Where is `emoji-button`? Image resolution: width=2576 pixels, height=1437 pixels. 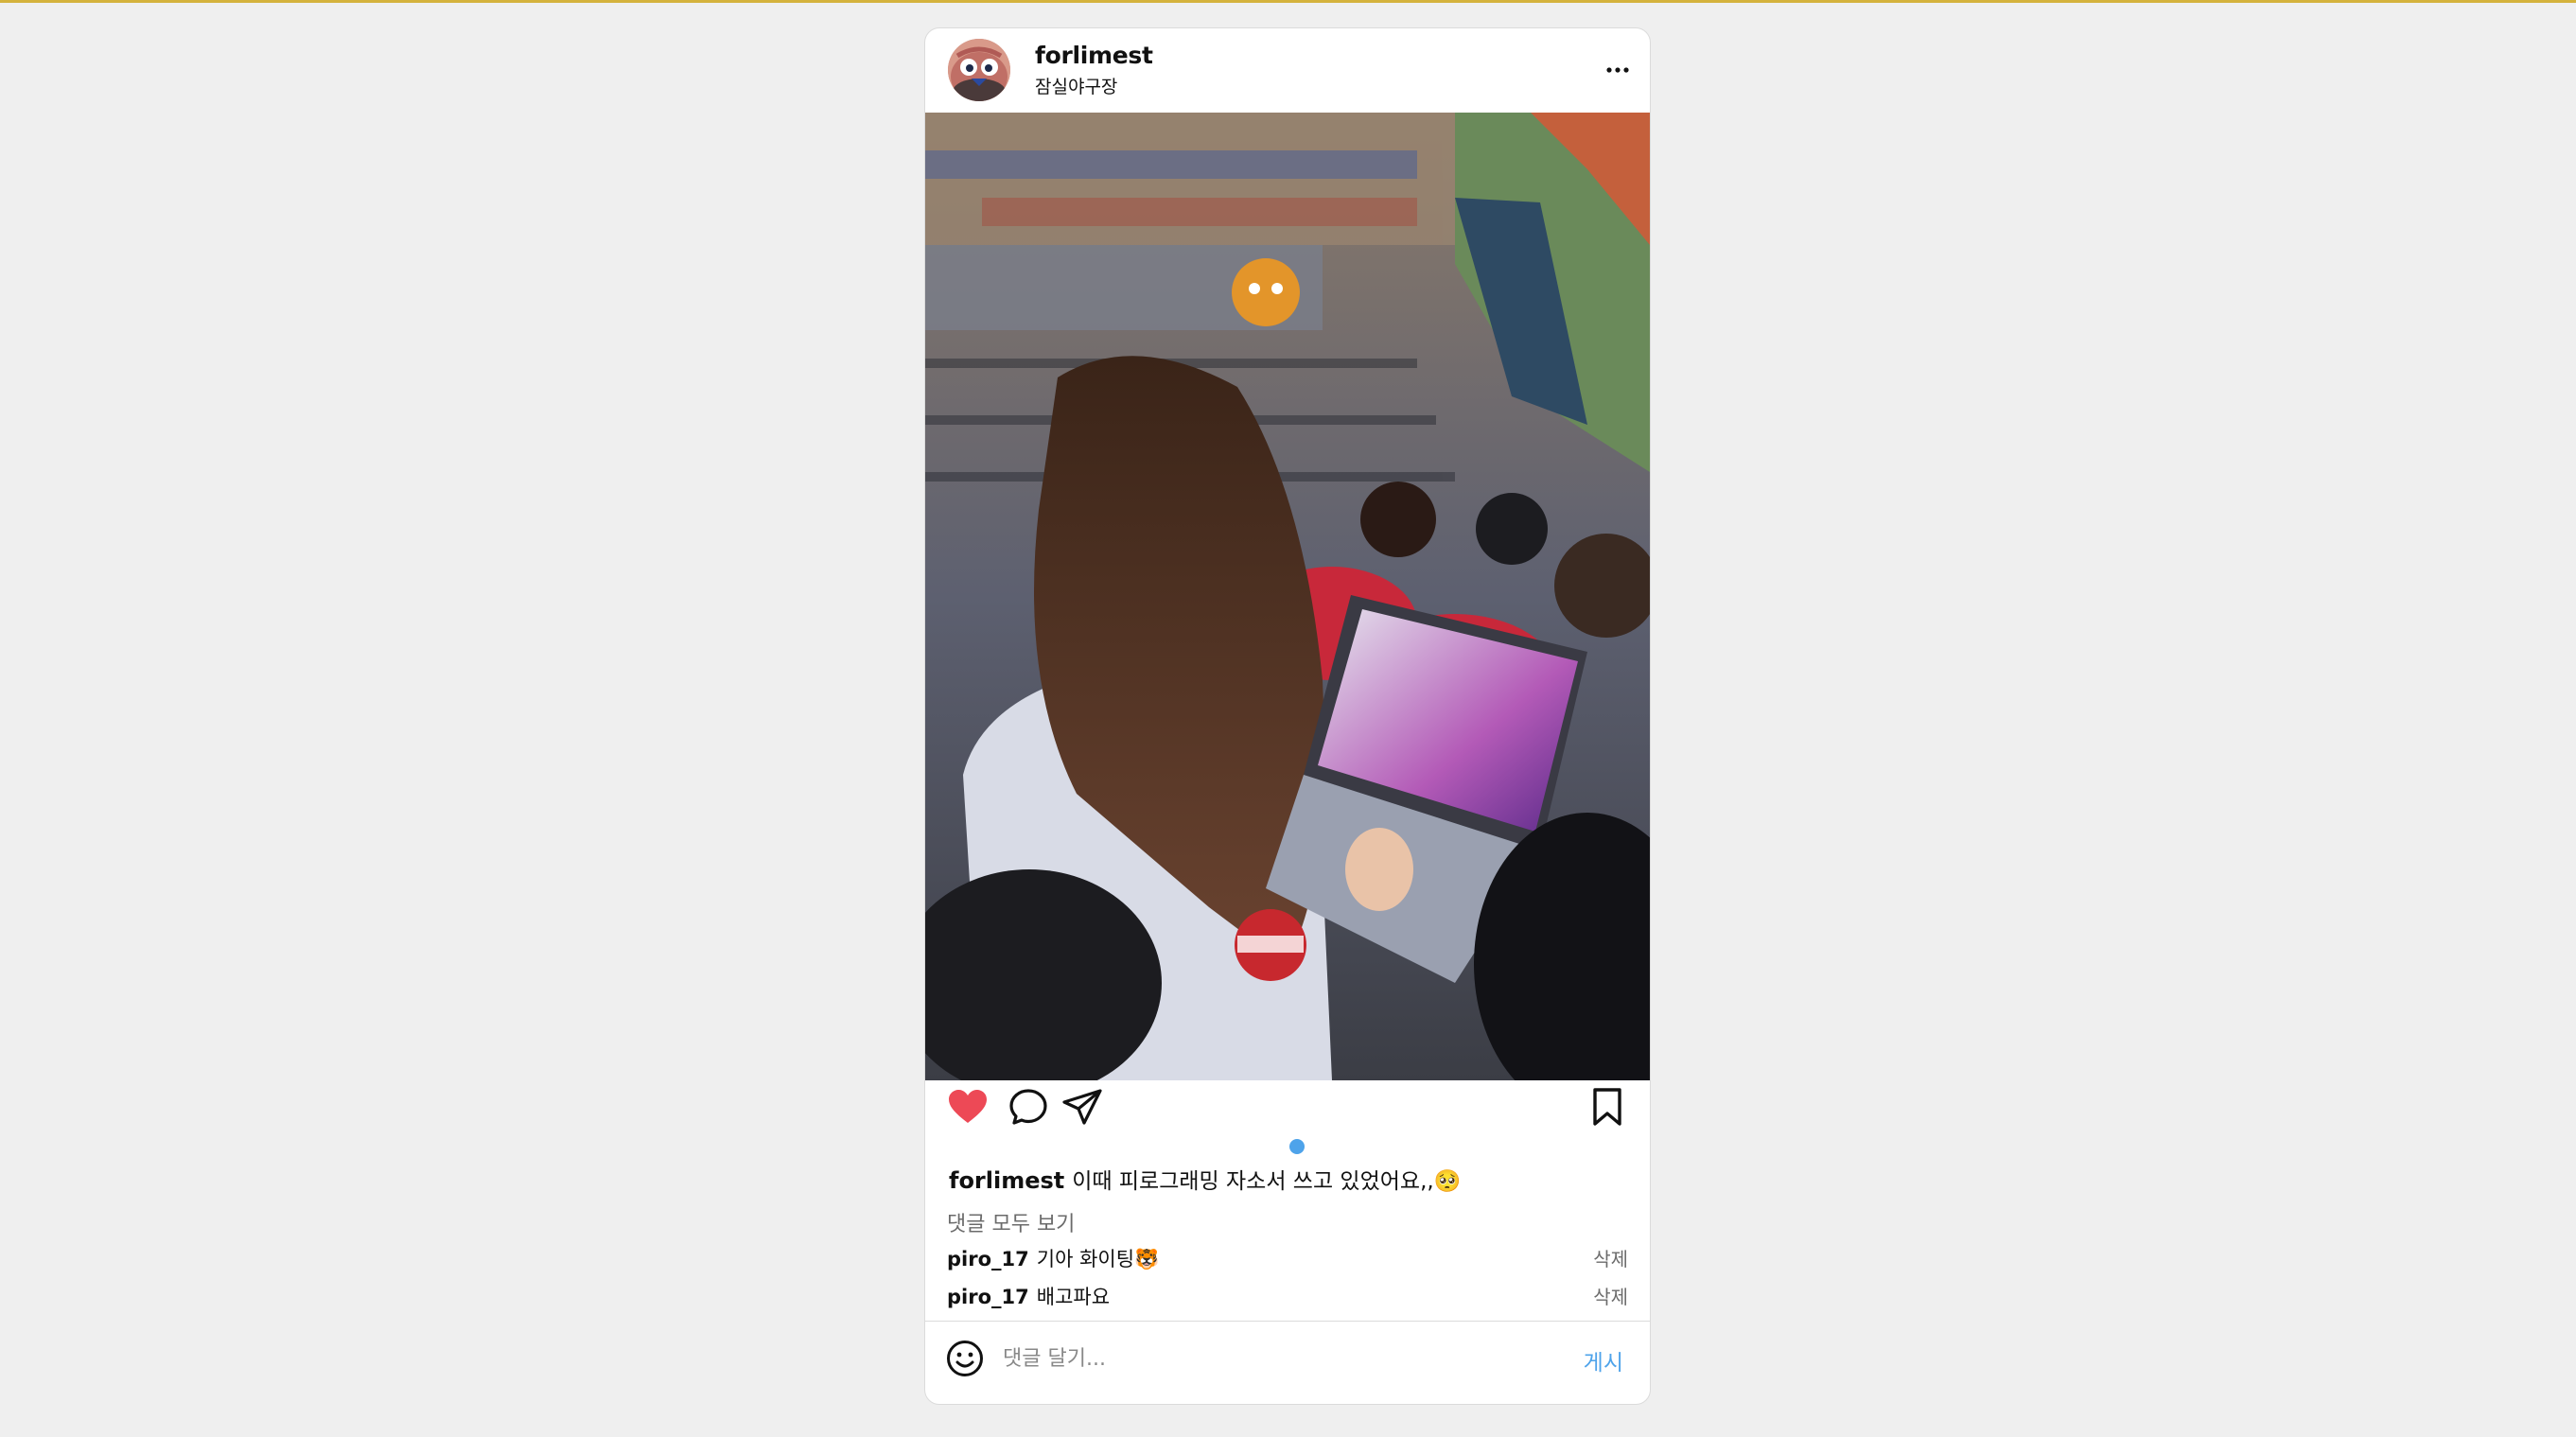
emoji-button is located at coordinates (965, 1358).